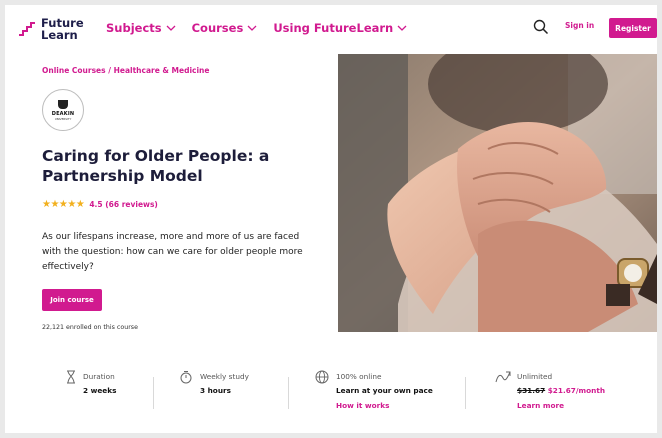  Describe the element at coordinates (540, 405) in the screenshot. I see `learn-more-link: Learn more` at that location.